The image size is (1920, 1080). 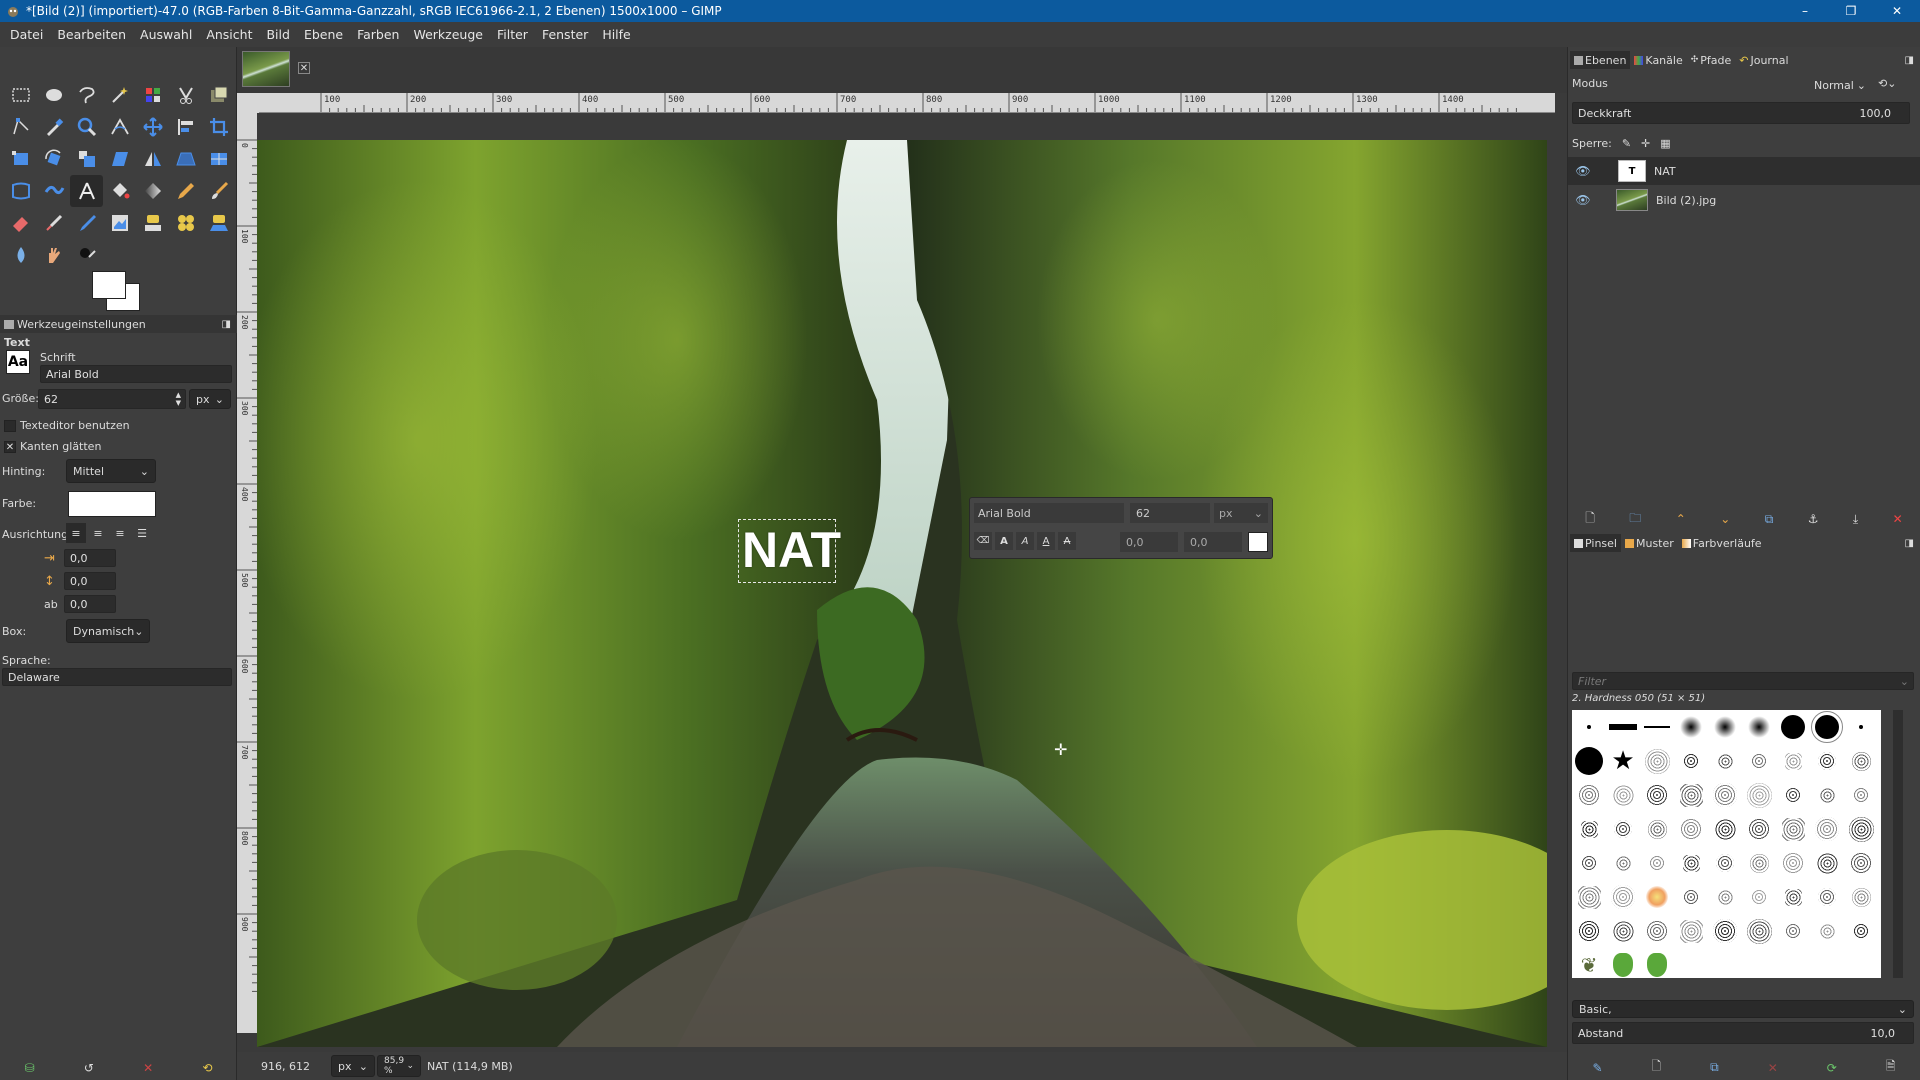 I want to click on warp-transform-tool-icon, so click(x=20, y=191).